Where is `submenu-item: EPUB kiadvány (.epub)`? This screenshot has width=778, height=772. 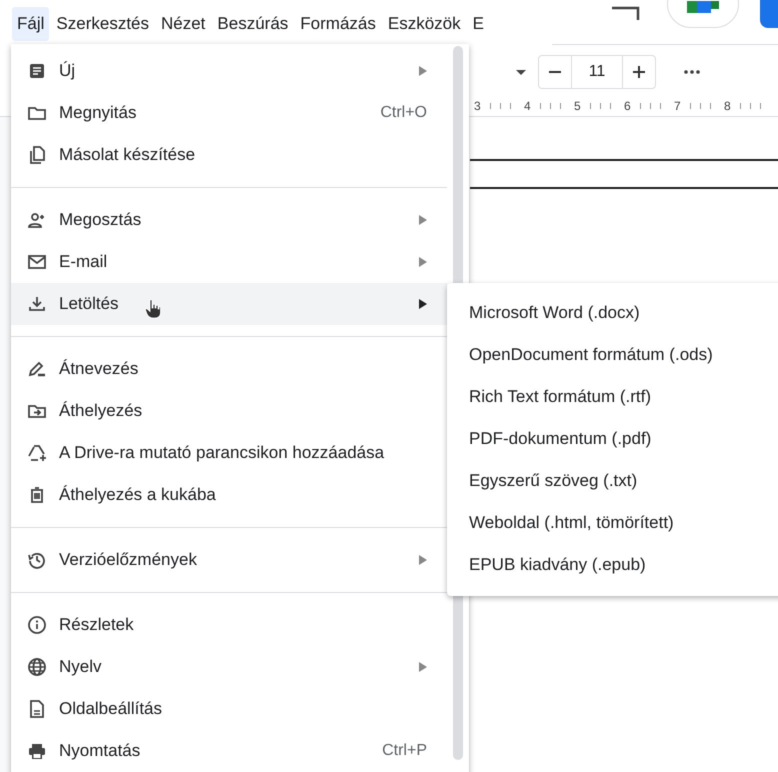 submenu-item: EPUB kiadvány (.epub) is located at coordinates (612, 565).